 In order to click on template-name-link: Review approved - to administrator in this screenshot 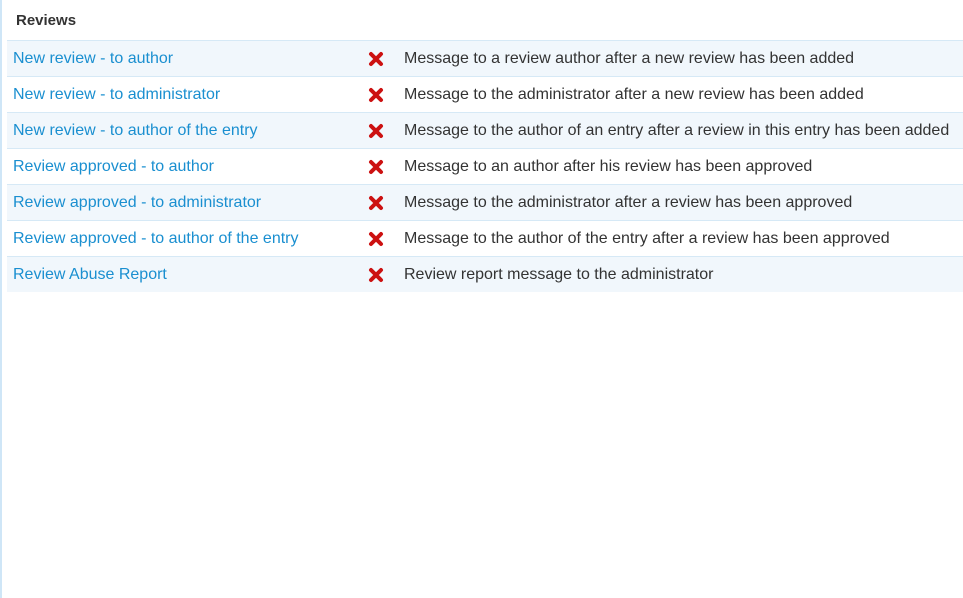, I will do `click(180, 203)`.